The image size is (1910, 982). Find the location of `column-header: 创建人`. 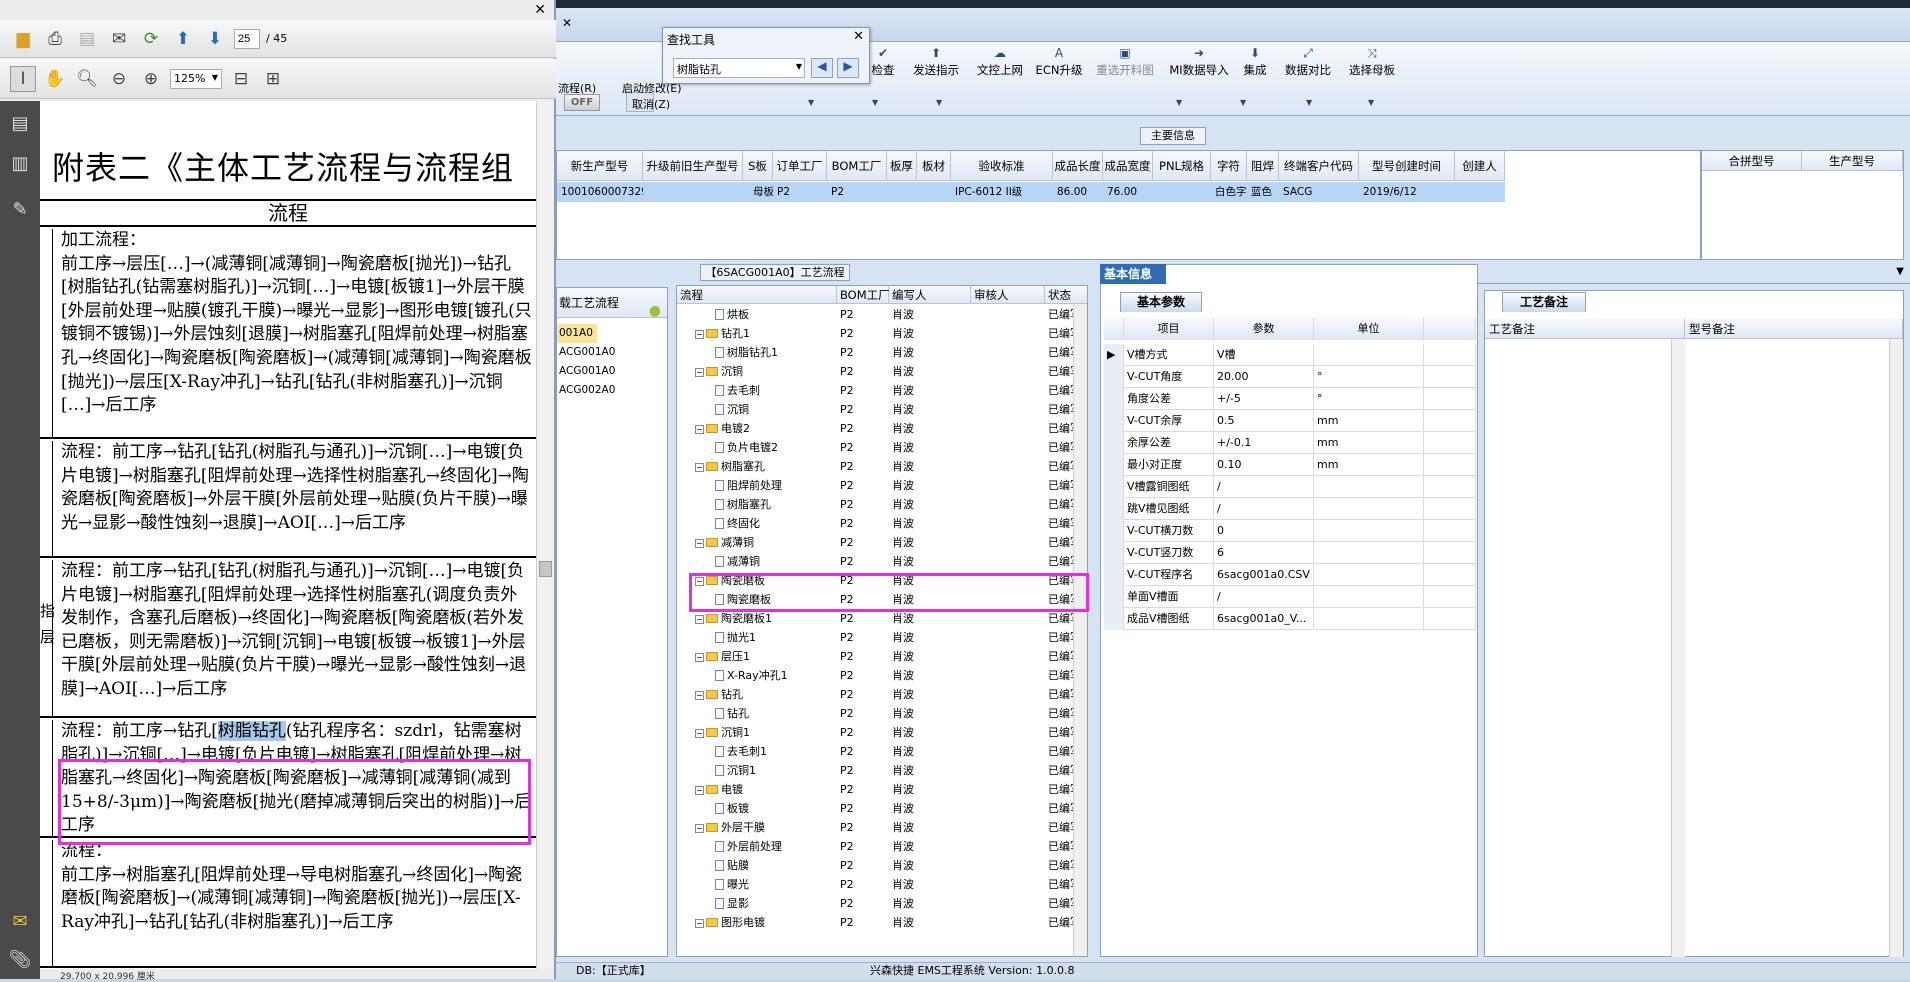

column-header: 创建人 is located at coordinates (1480, 166).